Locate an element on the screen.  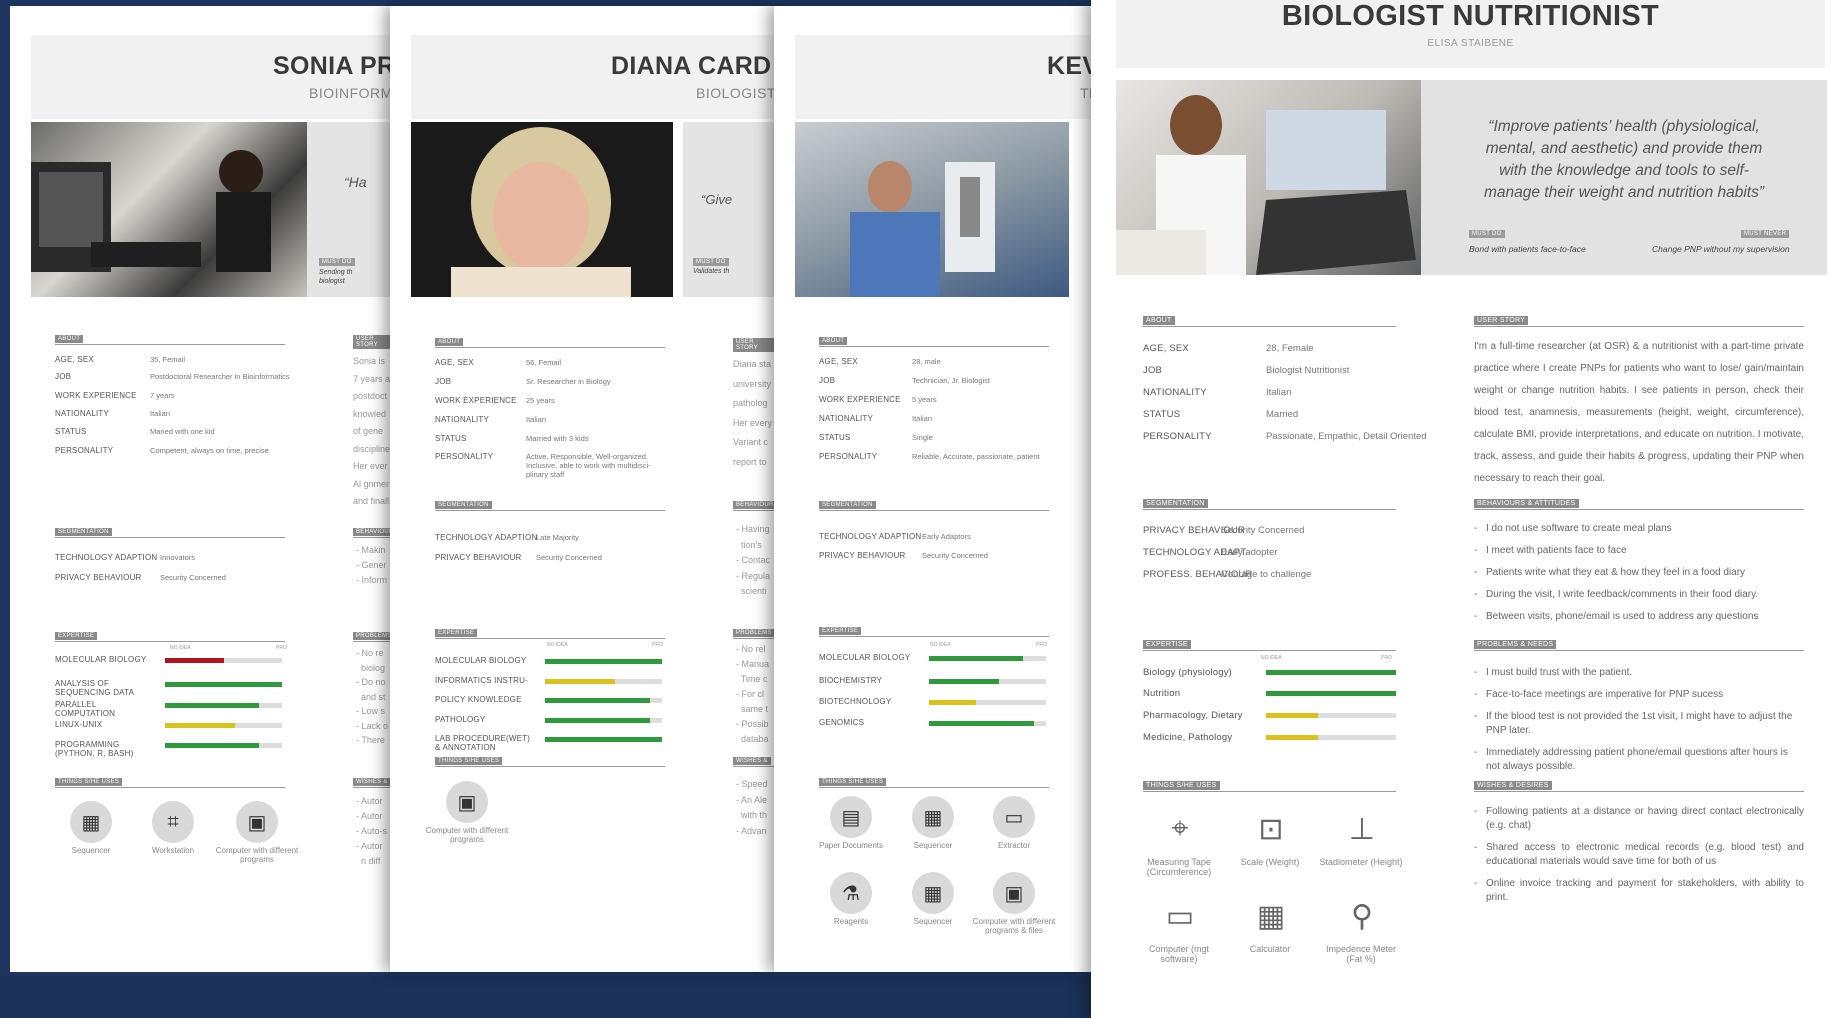
persona-role: BIOINFORMATIC is located at coordinates (349, 93).